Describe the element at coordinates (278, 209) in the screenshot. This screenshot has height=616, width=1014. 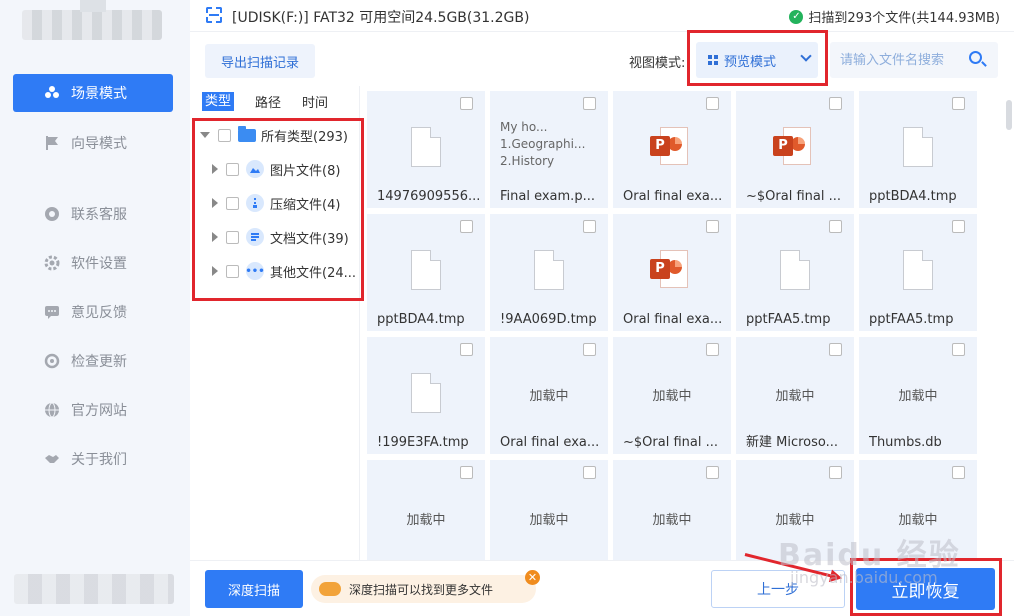
I see `highlight-box-tree` at that location.